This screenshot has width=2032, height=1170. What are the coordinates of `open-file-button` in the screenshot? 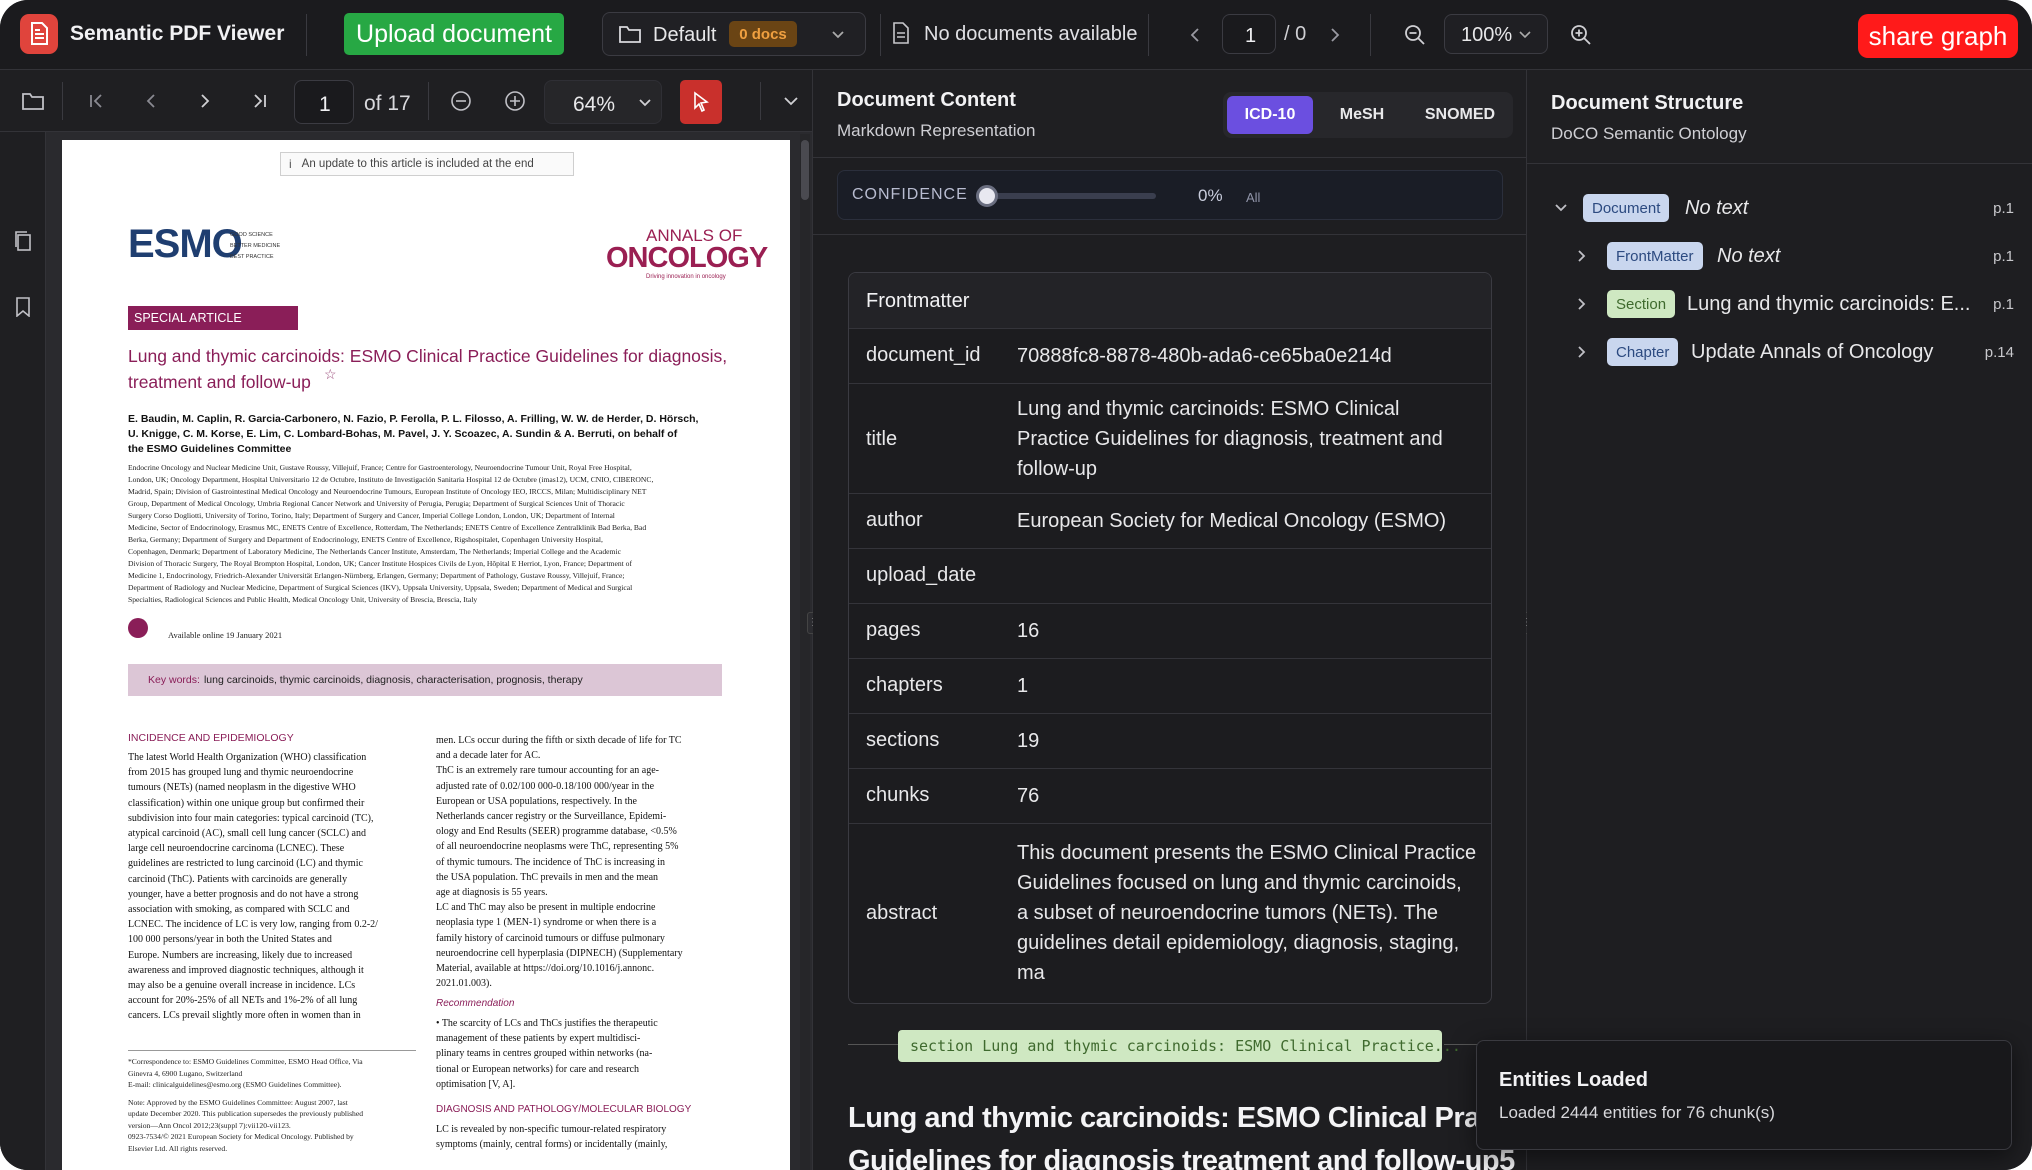 It's located at (33, 101).